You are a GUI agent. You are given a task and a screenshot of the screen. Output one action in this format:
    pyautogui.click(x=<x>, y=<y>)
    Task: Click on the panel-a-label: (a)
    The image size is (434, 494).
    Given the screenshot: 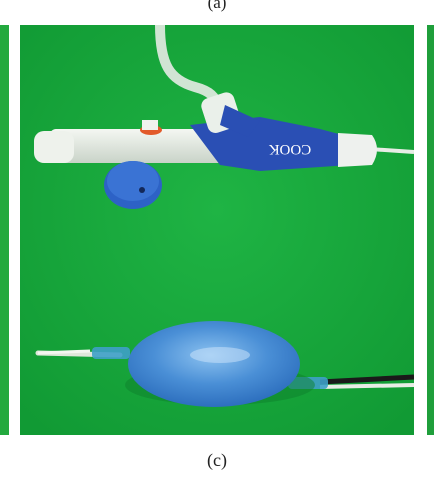 What is the action you would take?
    pyautogui.click(x=217, y=6)
    